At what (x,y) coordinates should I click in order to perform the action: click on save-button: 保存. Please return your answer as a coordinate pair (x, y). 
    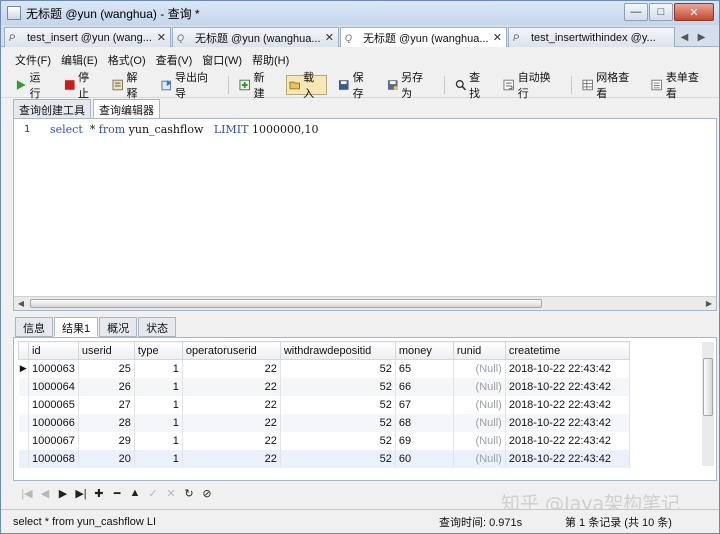
    Looking at the image, I should click on (356, 86).